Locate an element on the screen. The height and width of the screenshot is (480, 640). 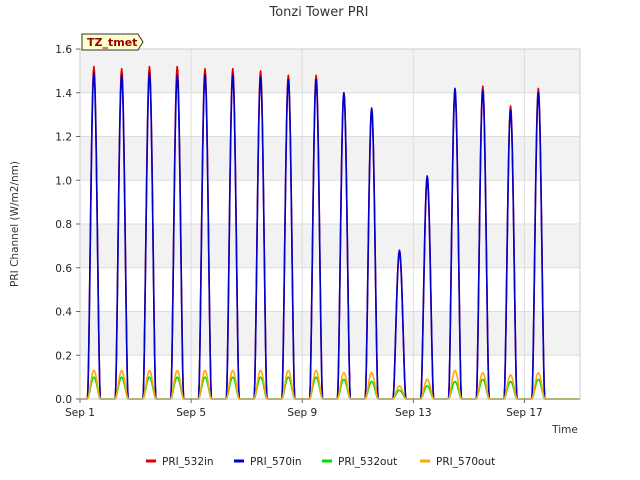
tag-box: TZ_tmet is located at coordinates (112, 42).